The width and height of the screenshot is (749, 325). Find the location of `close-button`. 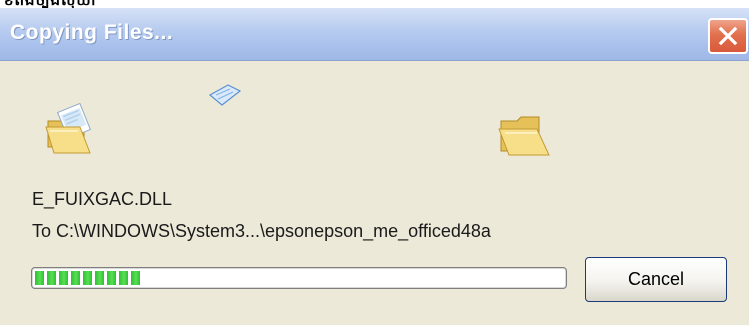

close-button is located at coordinates (728, 36).